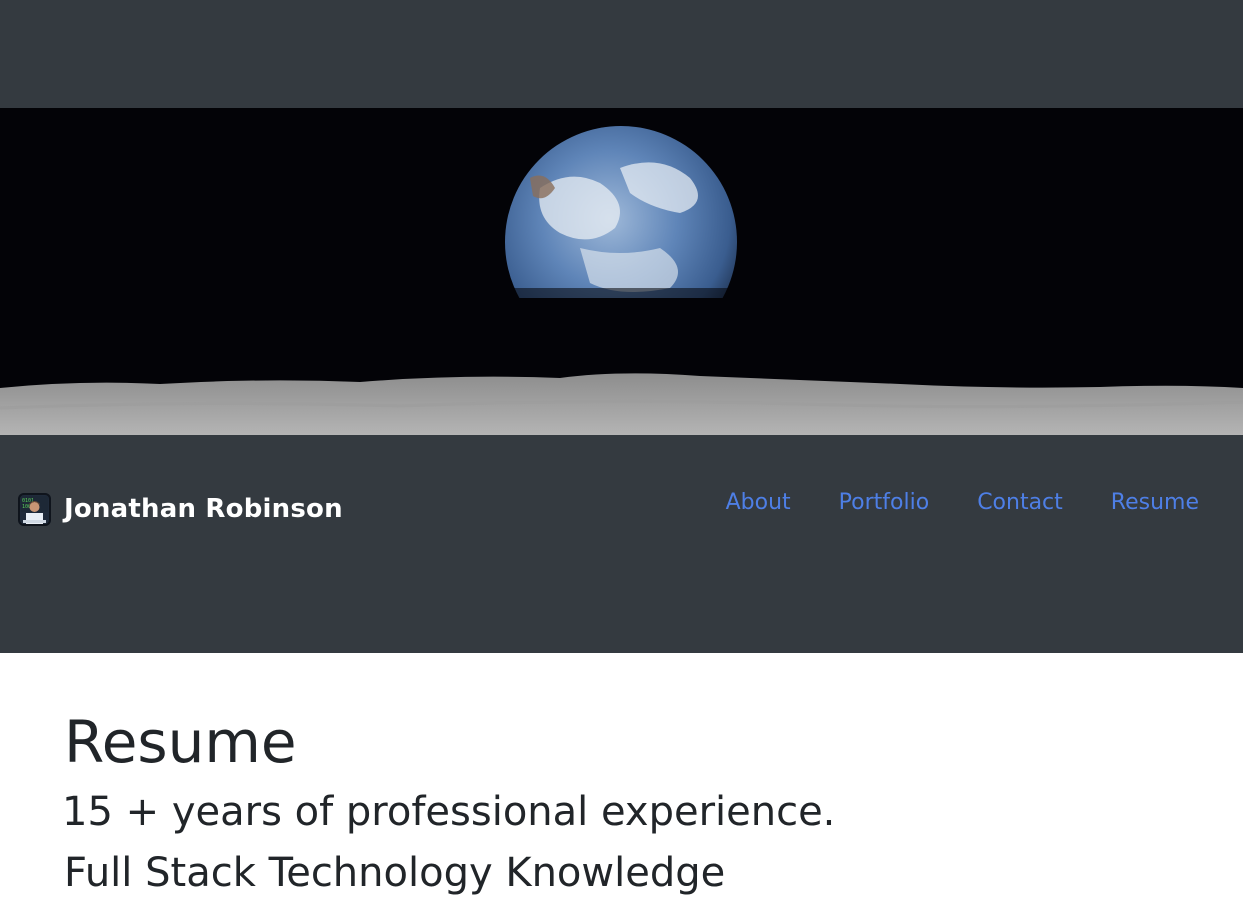  I want to click on page-title: Resume, so click(180, 742).